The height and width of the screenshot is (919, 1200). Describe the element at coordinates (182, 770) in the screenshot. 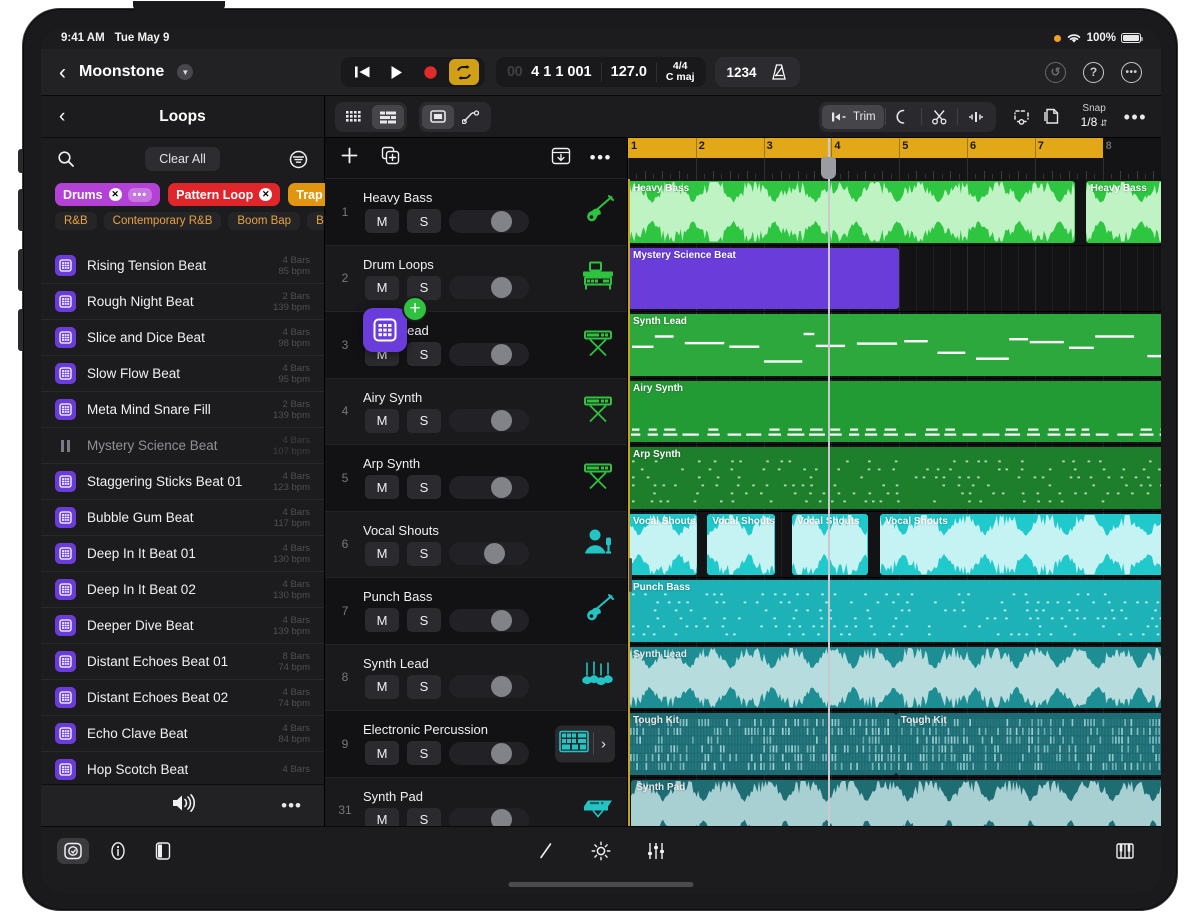

I see `loop-list-item: Hop Scotch Beat 4 Bars` at that location.